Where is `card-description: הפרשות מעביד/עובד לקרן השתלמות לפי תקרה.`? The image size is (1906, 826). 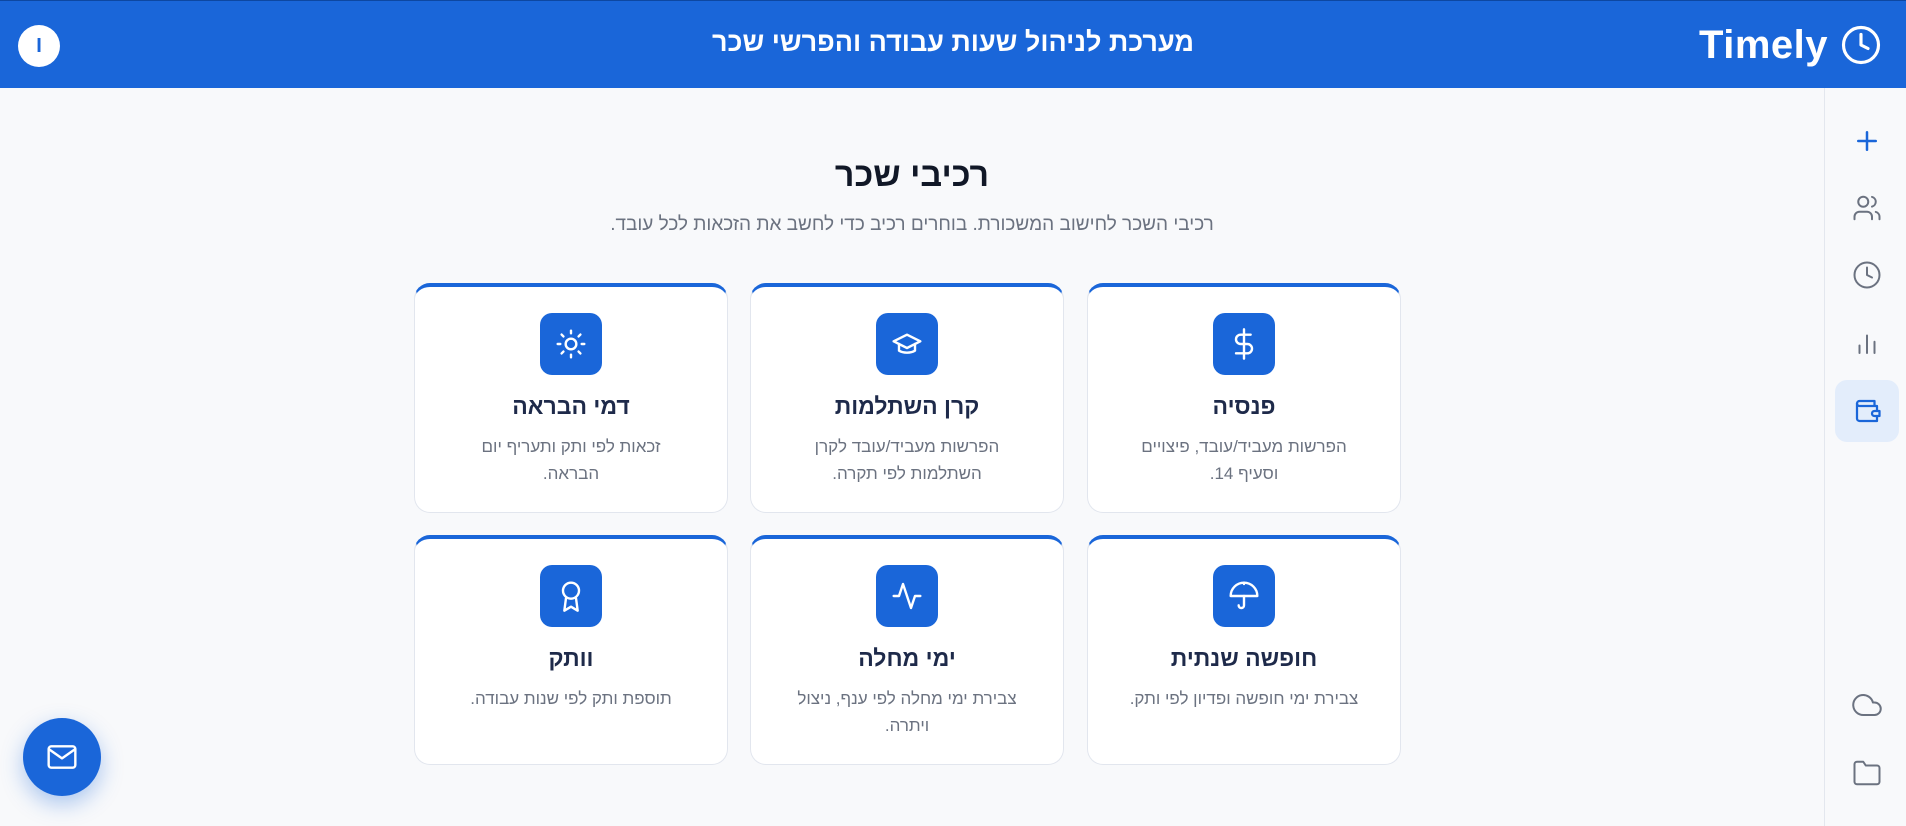 card-description: הפרשות מעביד/עובד לקרן השתלמות לפי תקרה. is located at coordinates (907, 460).